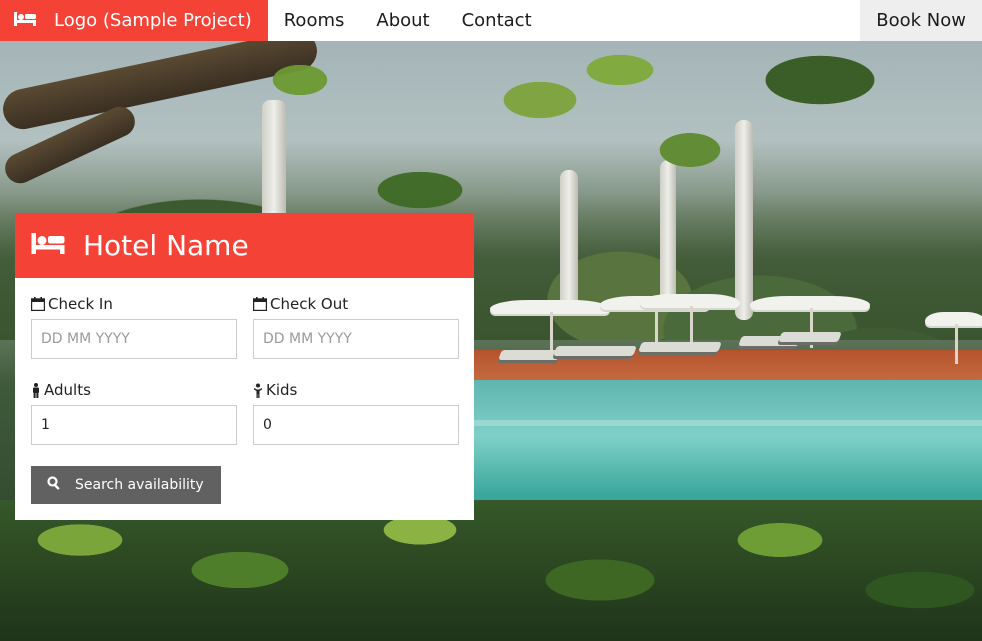  What do you see at coordinates (921, 20) in the screenshot?
I see `book-now-button: Book Now` at bounding box center [921, 20].